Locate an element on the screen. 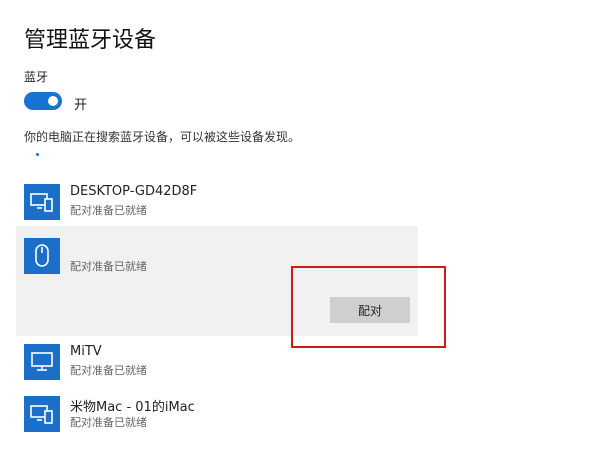 This screenshot has height=450, width=600. device-item-mitv: MiTV 配对准备已就绪 is located at coordinates (220, 364).